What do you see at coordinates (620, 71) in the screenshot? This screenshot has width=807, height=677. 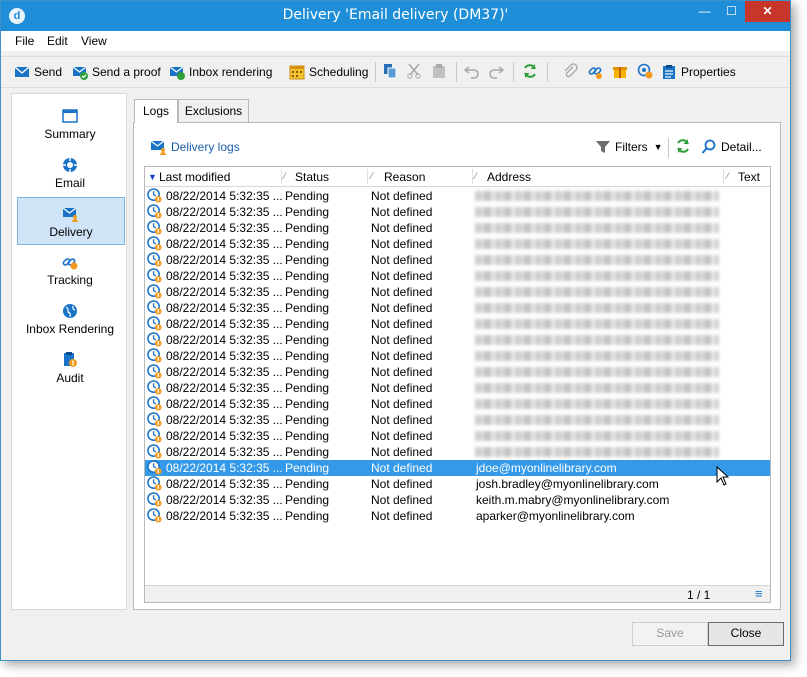 I see `offer-icon` at bounding box center [620, 71].